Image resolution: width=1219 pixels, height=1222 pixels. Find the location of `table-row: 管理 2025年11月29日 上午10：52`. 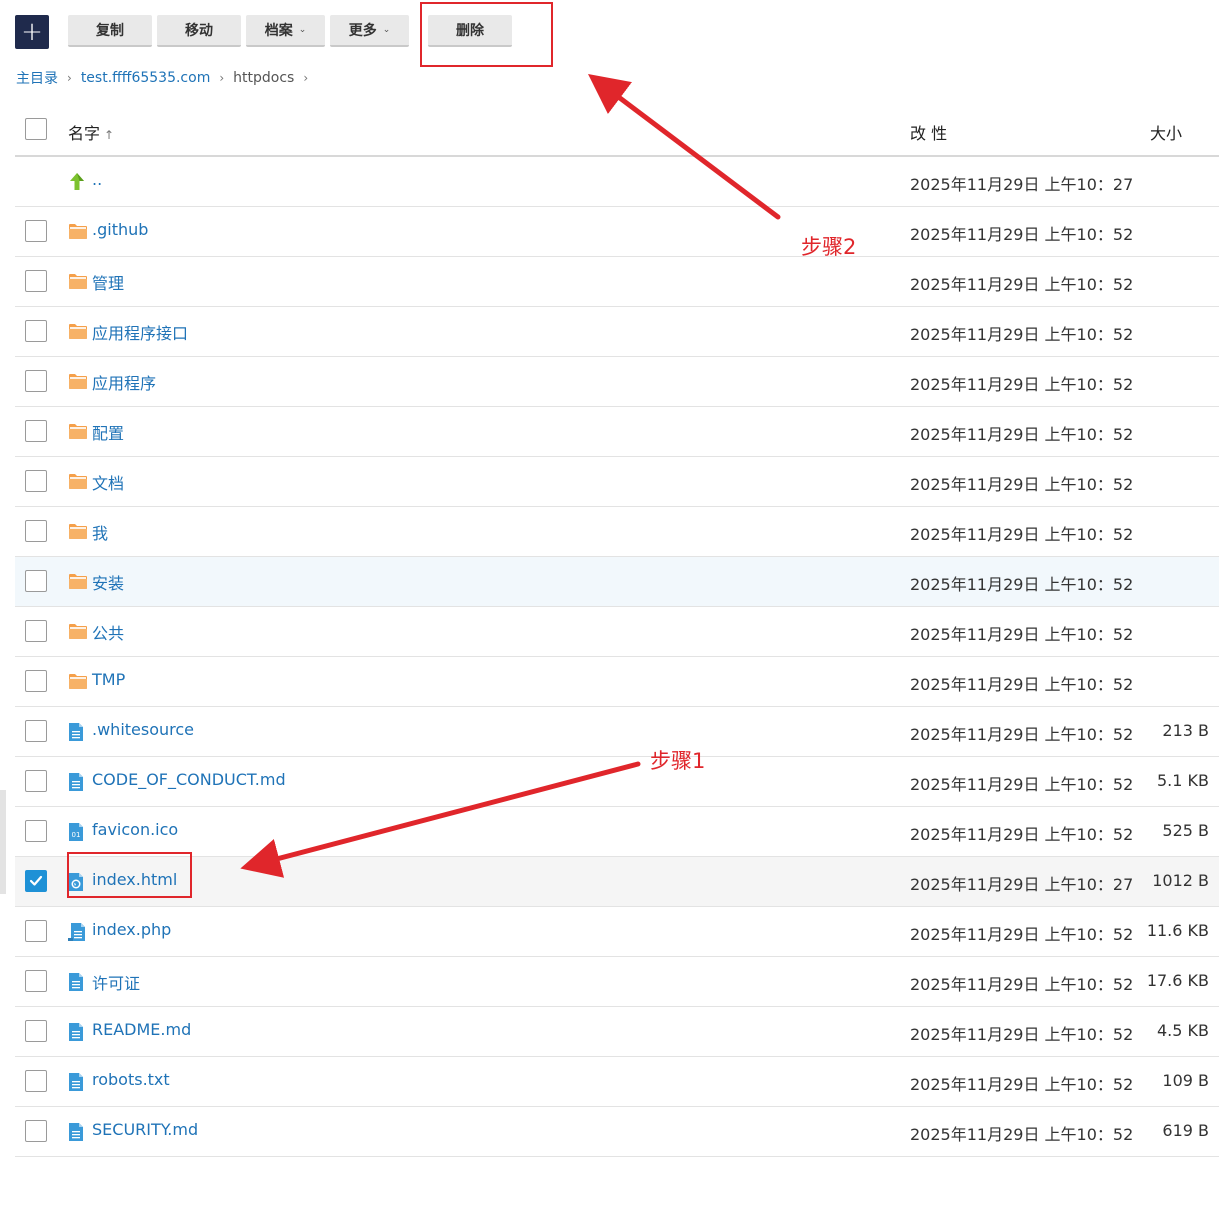

table-row: 管理 2025年11月29日 上午10：52 is located at coordinates (617, 282).